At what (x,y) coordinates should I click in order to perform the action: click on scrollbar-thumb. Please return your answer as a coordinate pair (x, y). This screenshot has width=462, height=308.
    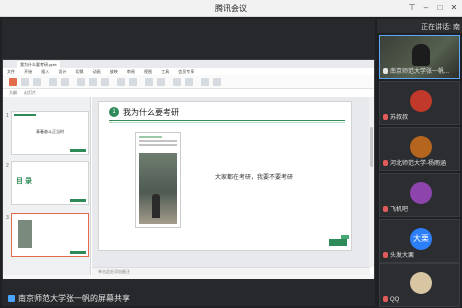
    Looking at the image, I should click on (371, 147).